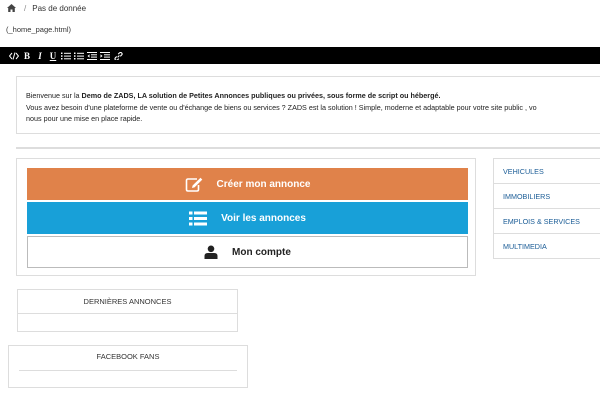  Describe the element at coordinates (300, 55) in the screenshot. I see `editor-toolbar: B I U` at that location.